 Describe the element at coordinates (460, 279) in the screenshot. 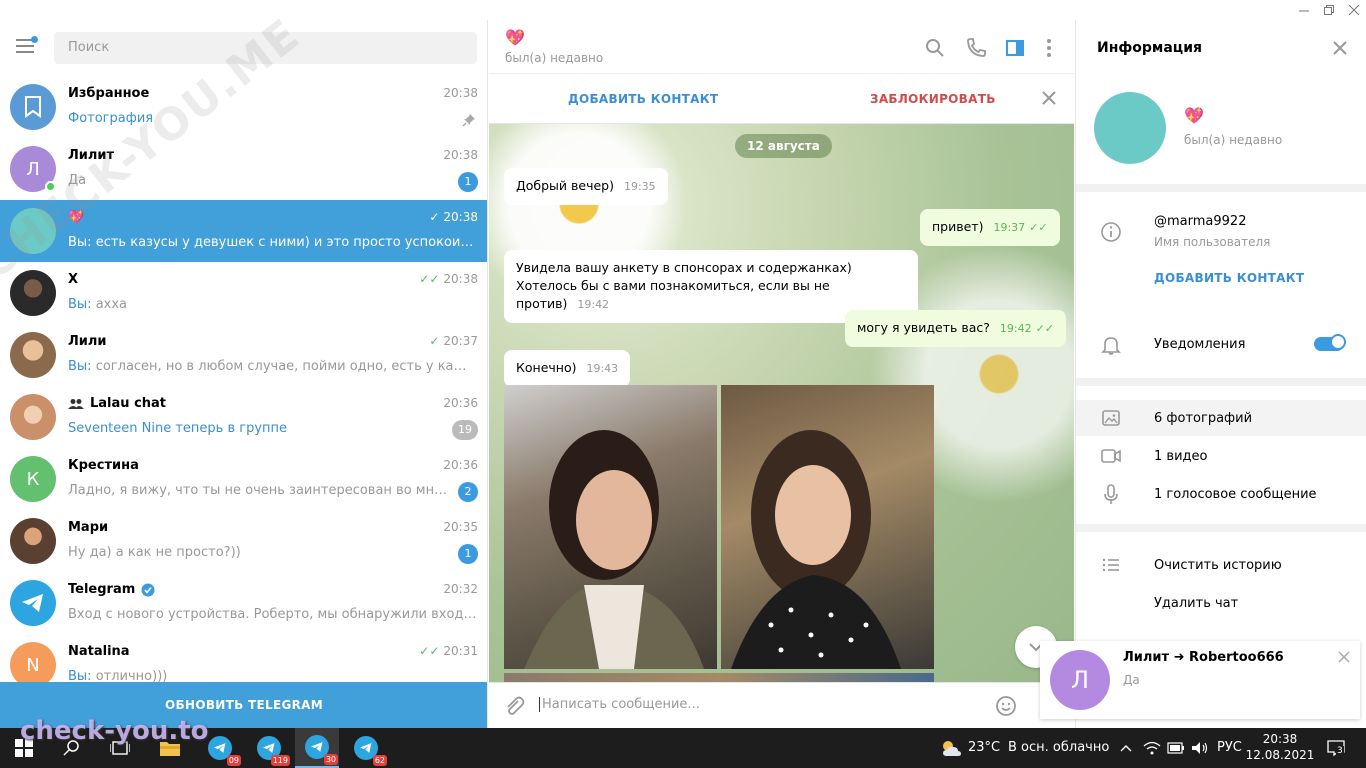

I see `time-text: 20:38` at that location.